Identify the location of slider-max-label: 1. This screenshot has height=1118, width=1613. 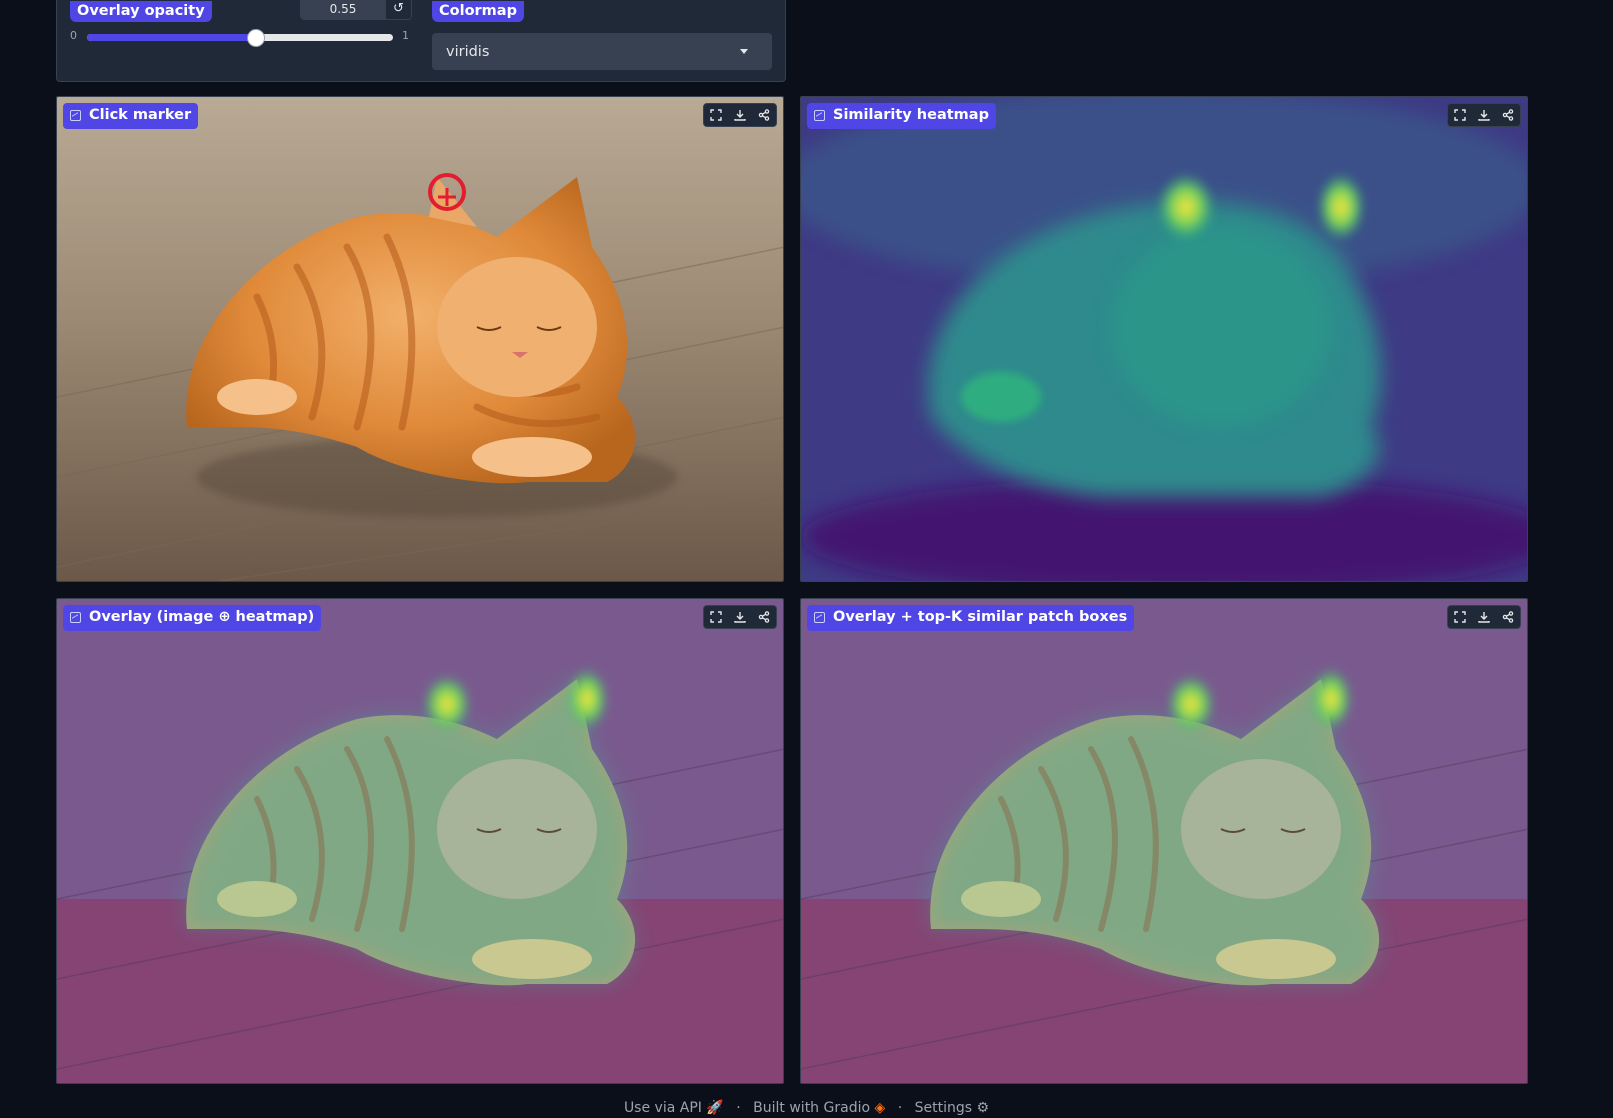
(405, 35).